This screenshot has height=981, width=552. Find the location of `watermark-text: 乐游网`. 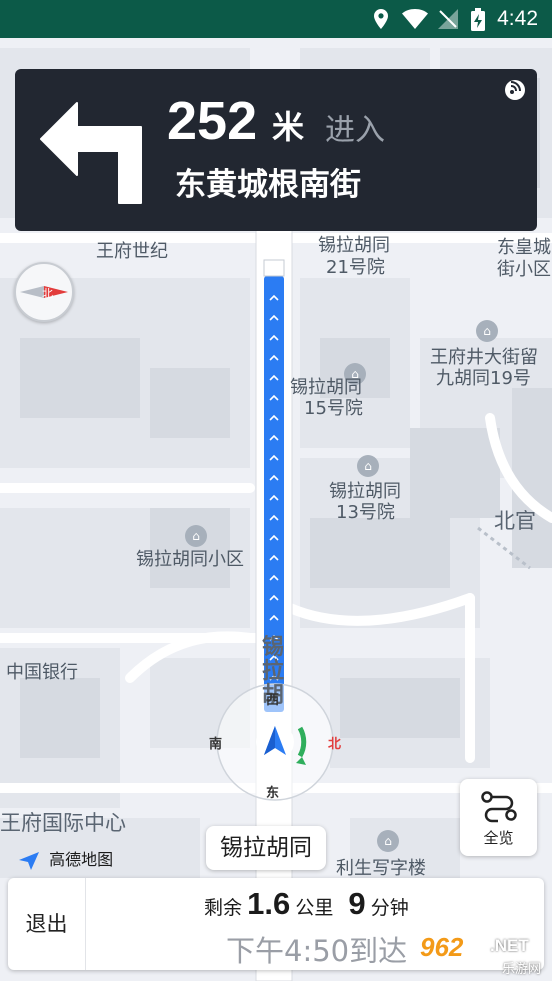

watermark-text: 乐游网 is located at coordinates (522, 969).